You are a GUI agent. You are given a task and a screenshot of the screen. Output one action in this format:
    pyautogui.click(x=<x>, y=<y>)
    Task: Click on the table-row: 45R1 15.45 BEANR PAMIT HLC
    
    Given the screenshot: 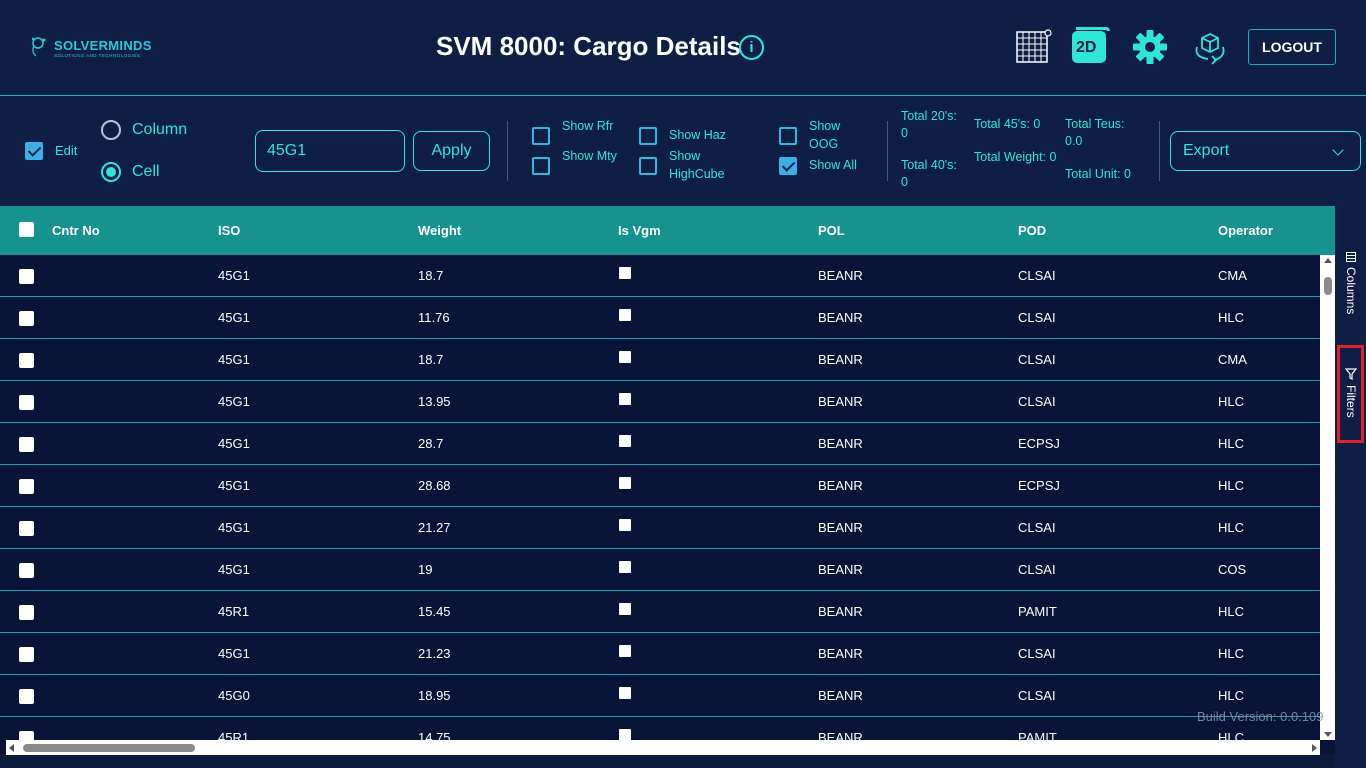 What is the action you would take?
    pyautogui.click(x=660, y=612)
    